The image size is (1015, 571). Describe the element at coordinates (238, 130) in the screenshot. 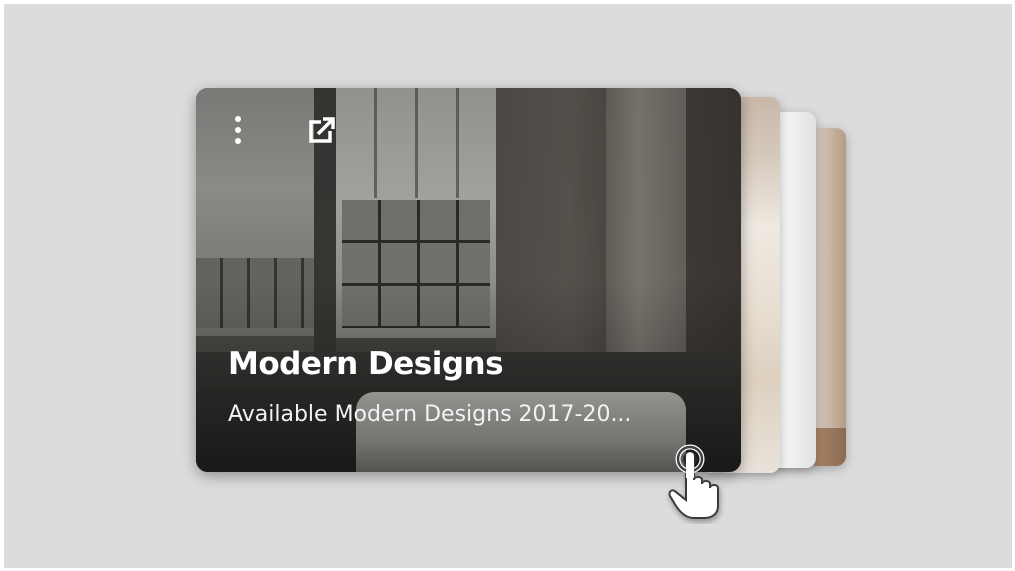

I see `more-vertical-icon` at that location.